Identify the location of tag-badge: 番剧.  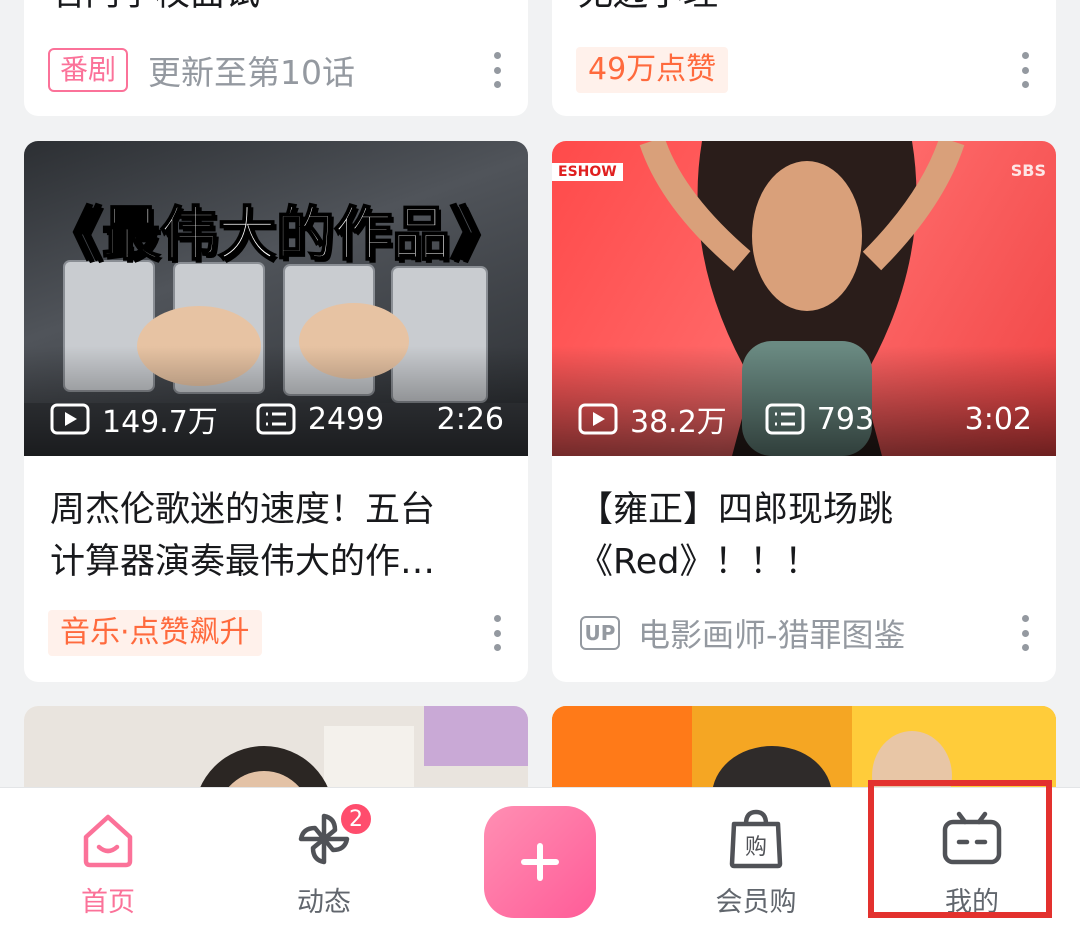
(88, 70).